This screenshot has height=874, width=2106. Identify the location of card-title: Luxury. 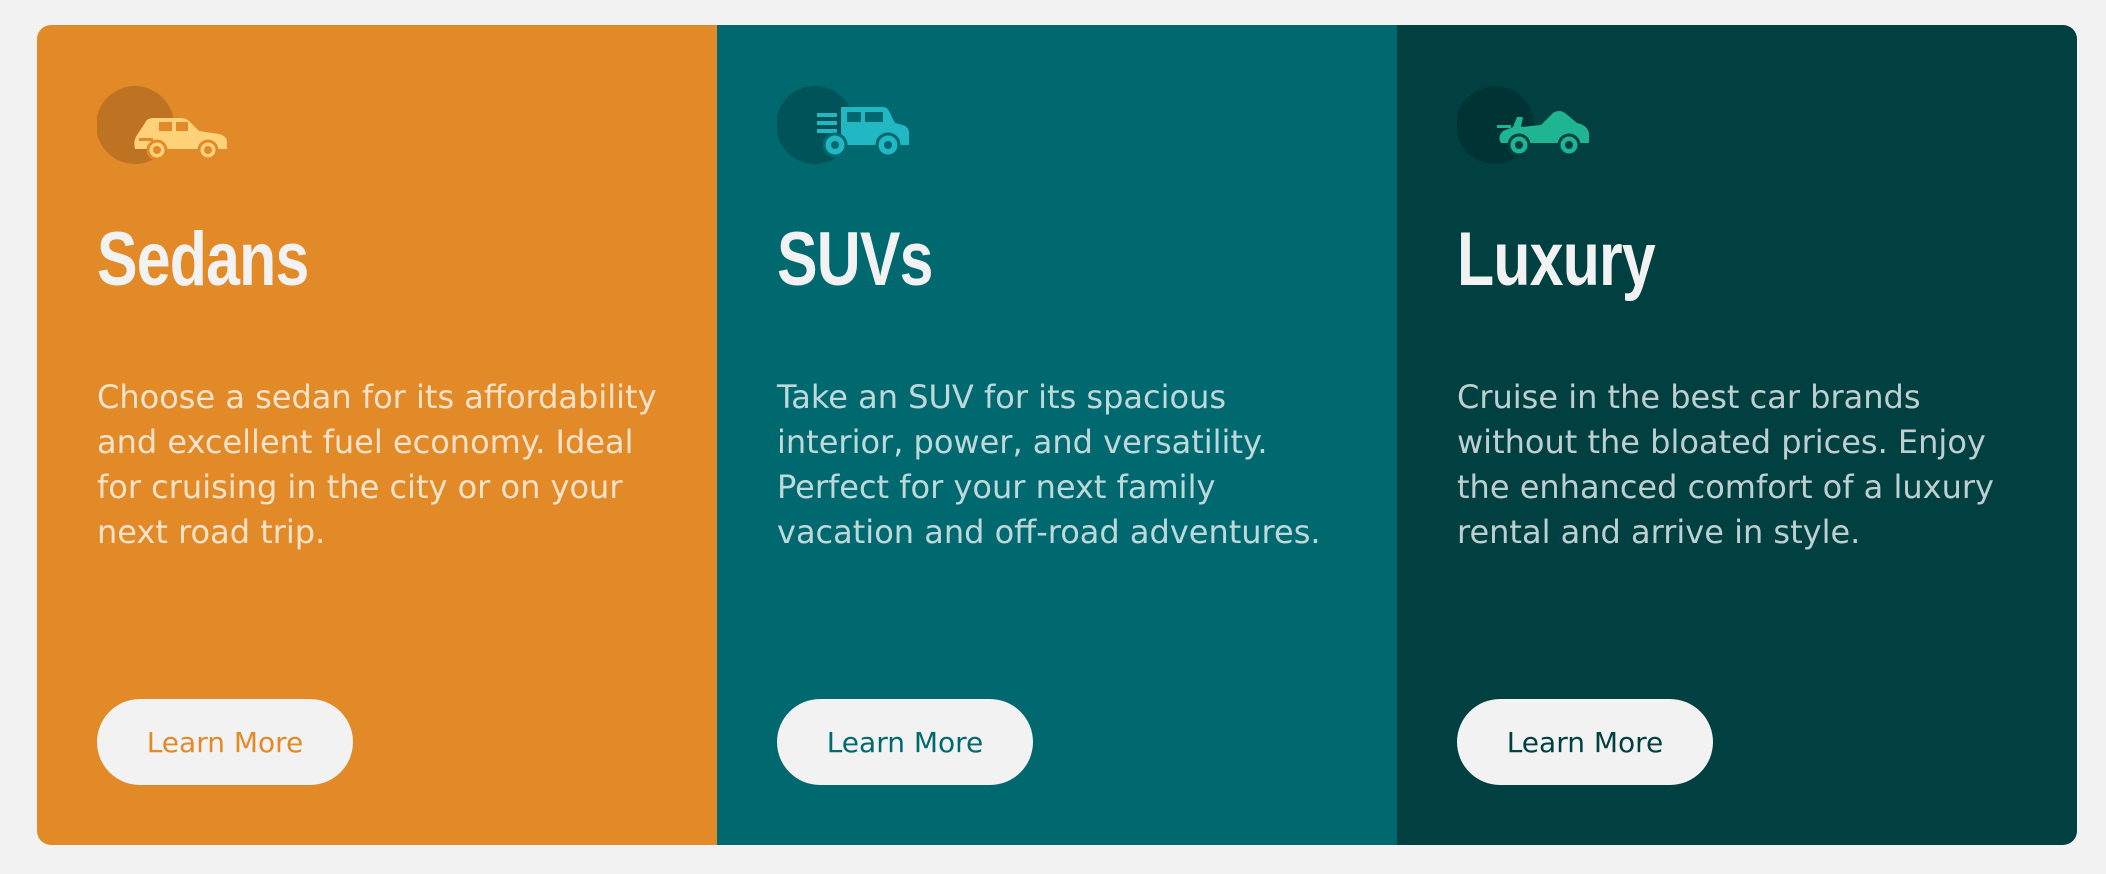
(1556, 259).